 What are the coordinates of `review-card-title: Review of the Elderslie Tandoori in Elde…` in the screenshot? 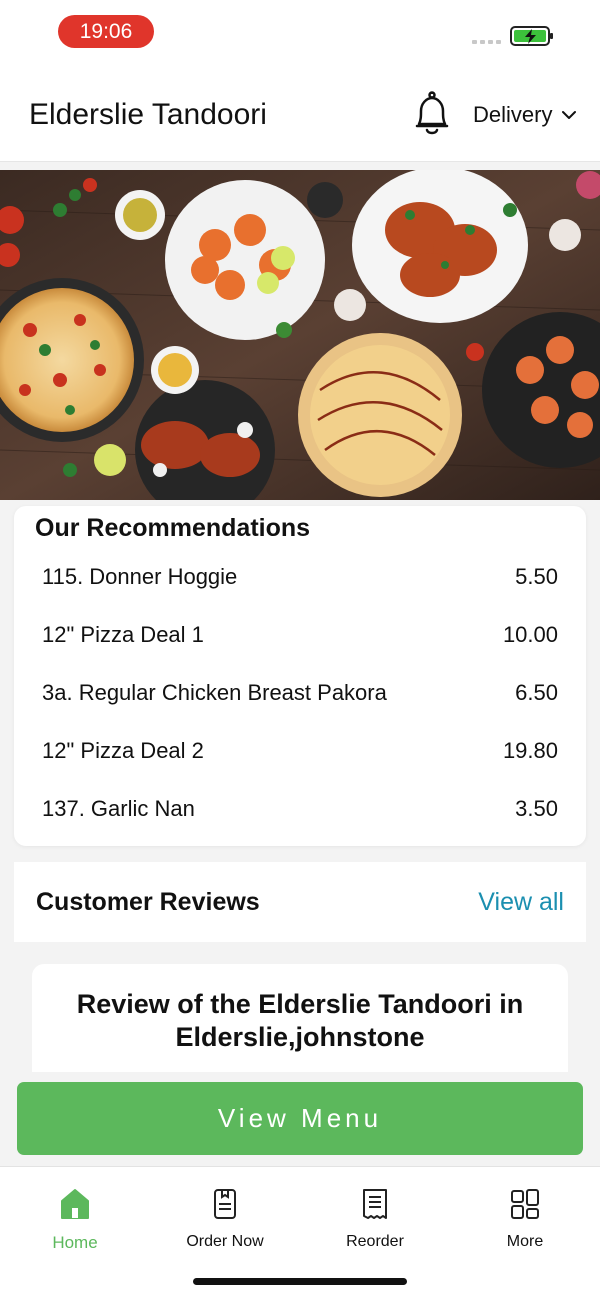 It's located at (300, 1020).